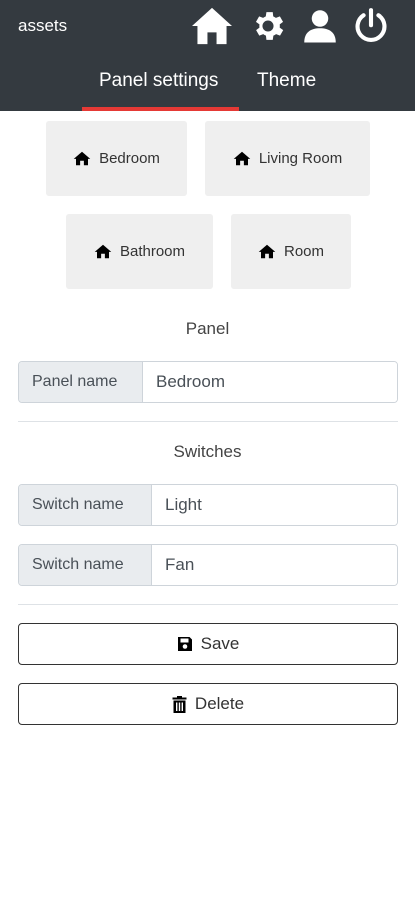 This screenshot has height=900, width=415. Describe the element at coordinates (220, 643) in the screenshot. I see `save-button-label: Save` at that location.